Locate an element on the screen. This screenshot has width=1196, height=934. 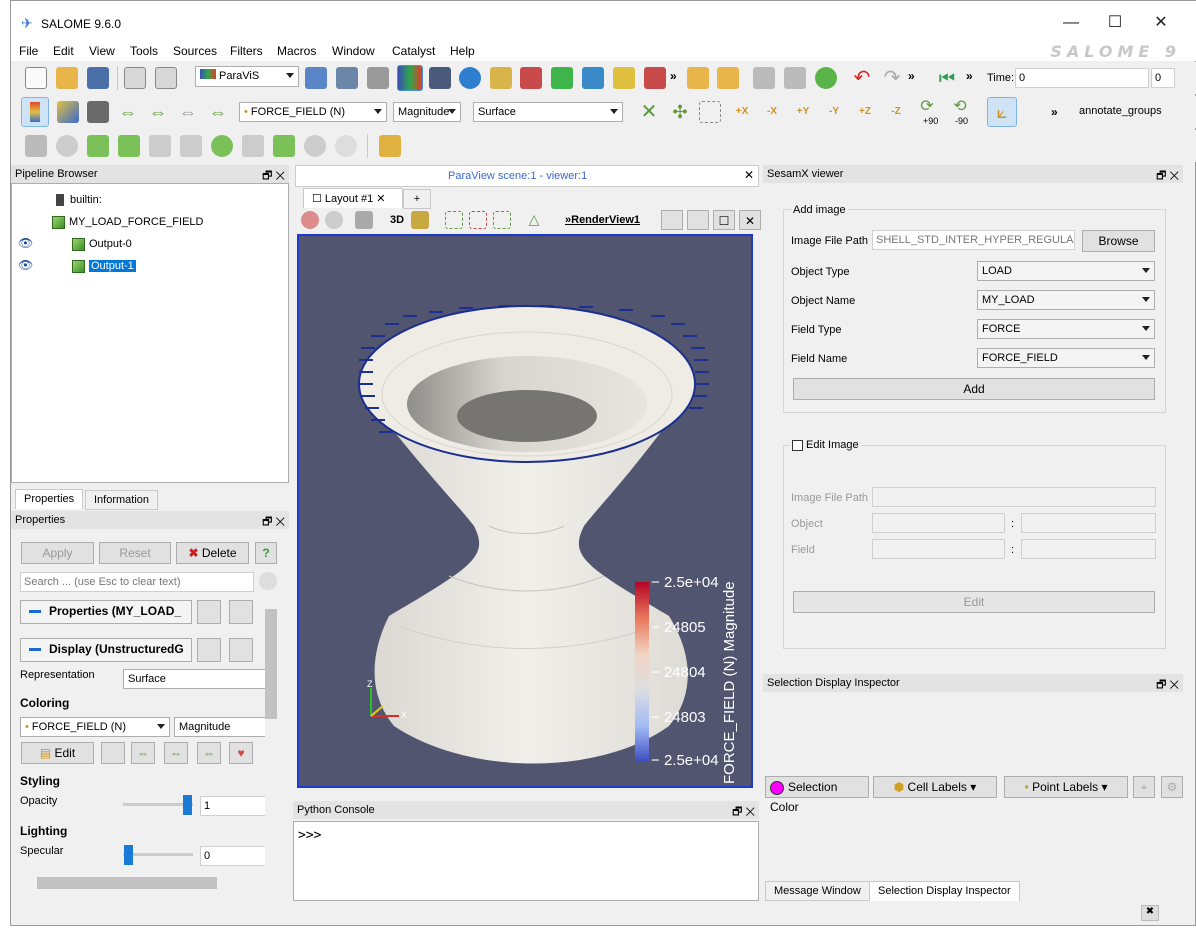
select-points-on-icon is located at coordinates (478, 220).